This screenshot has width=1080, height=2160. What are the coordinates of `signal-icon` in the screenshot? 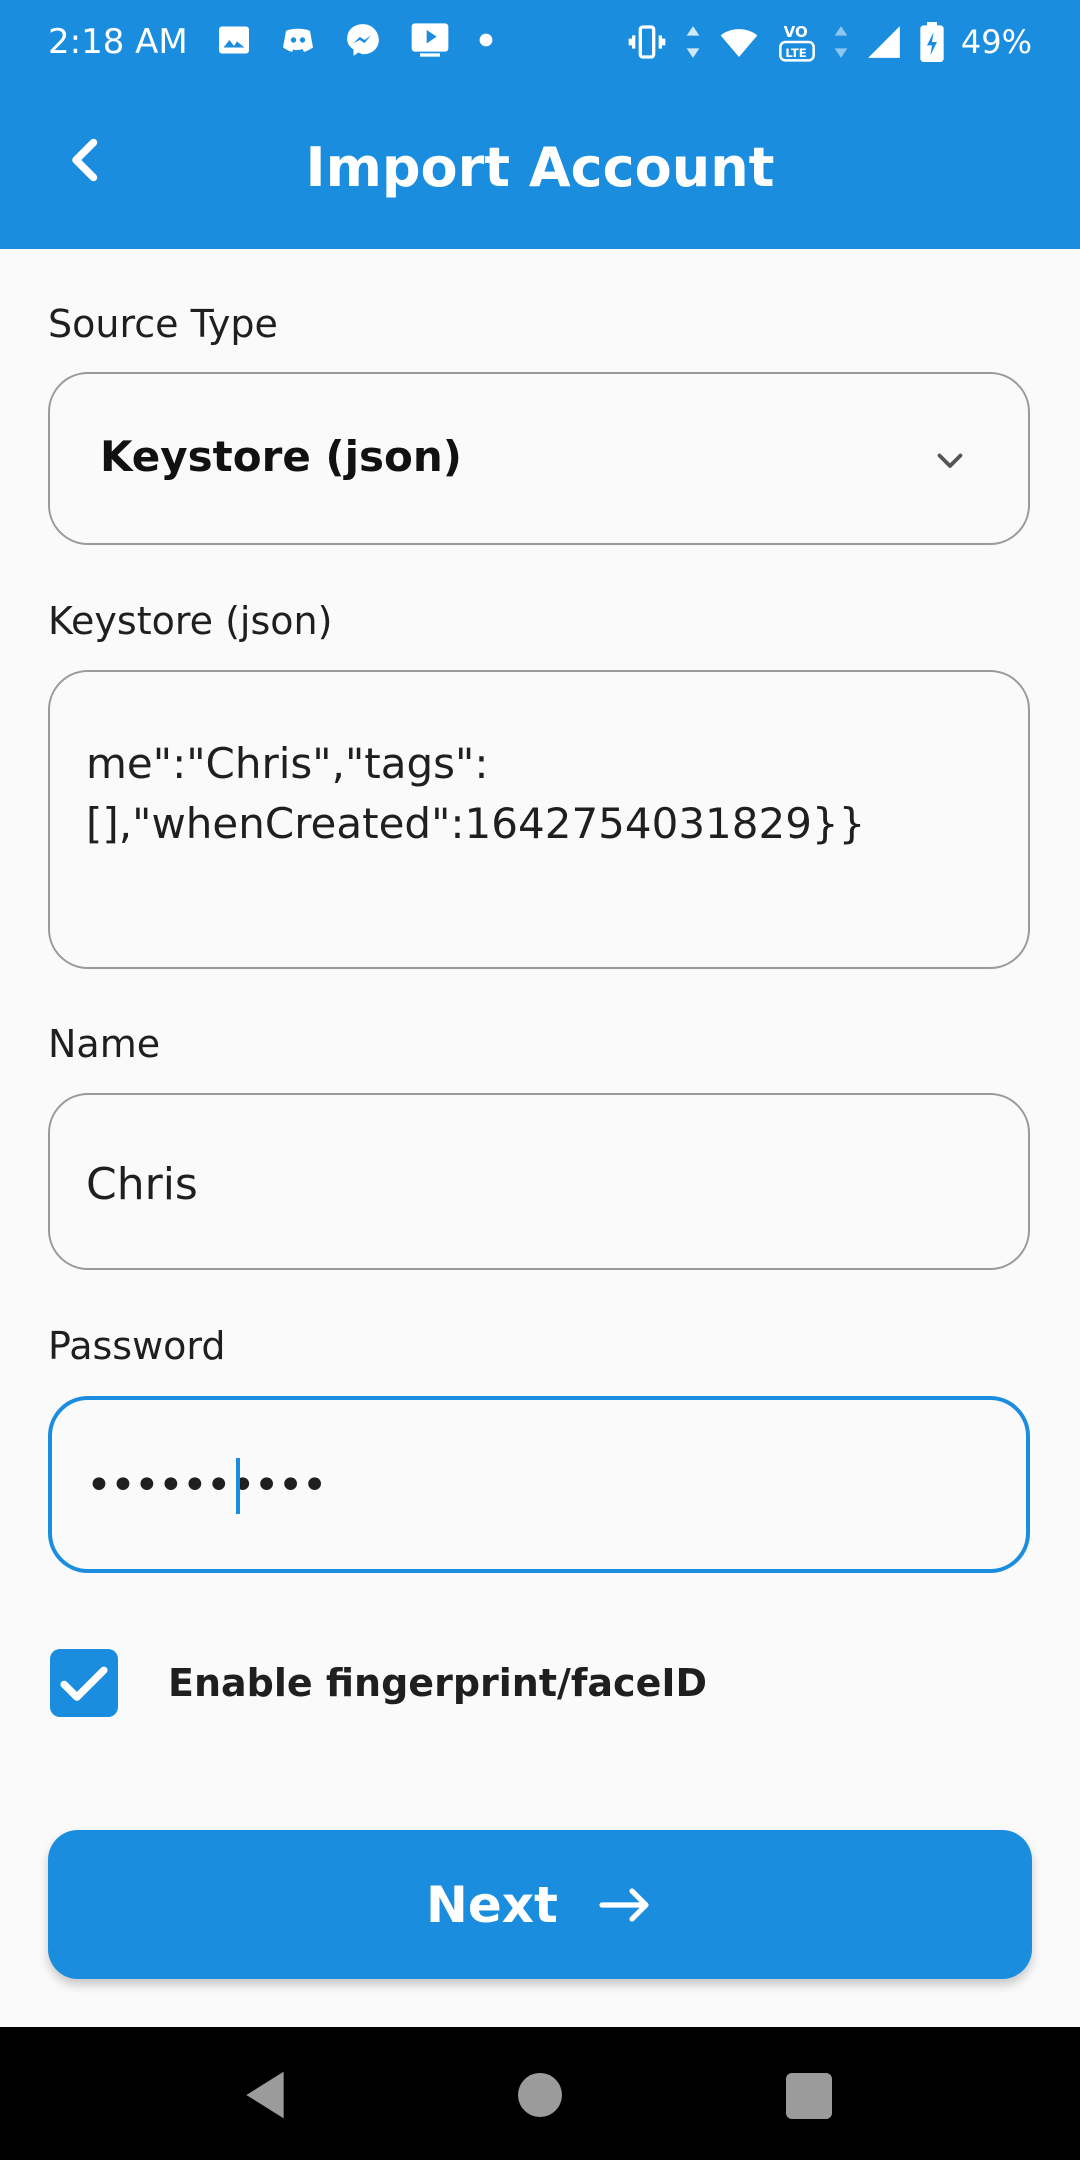 It's located at (884, 42).